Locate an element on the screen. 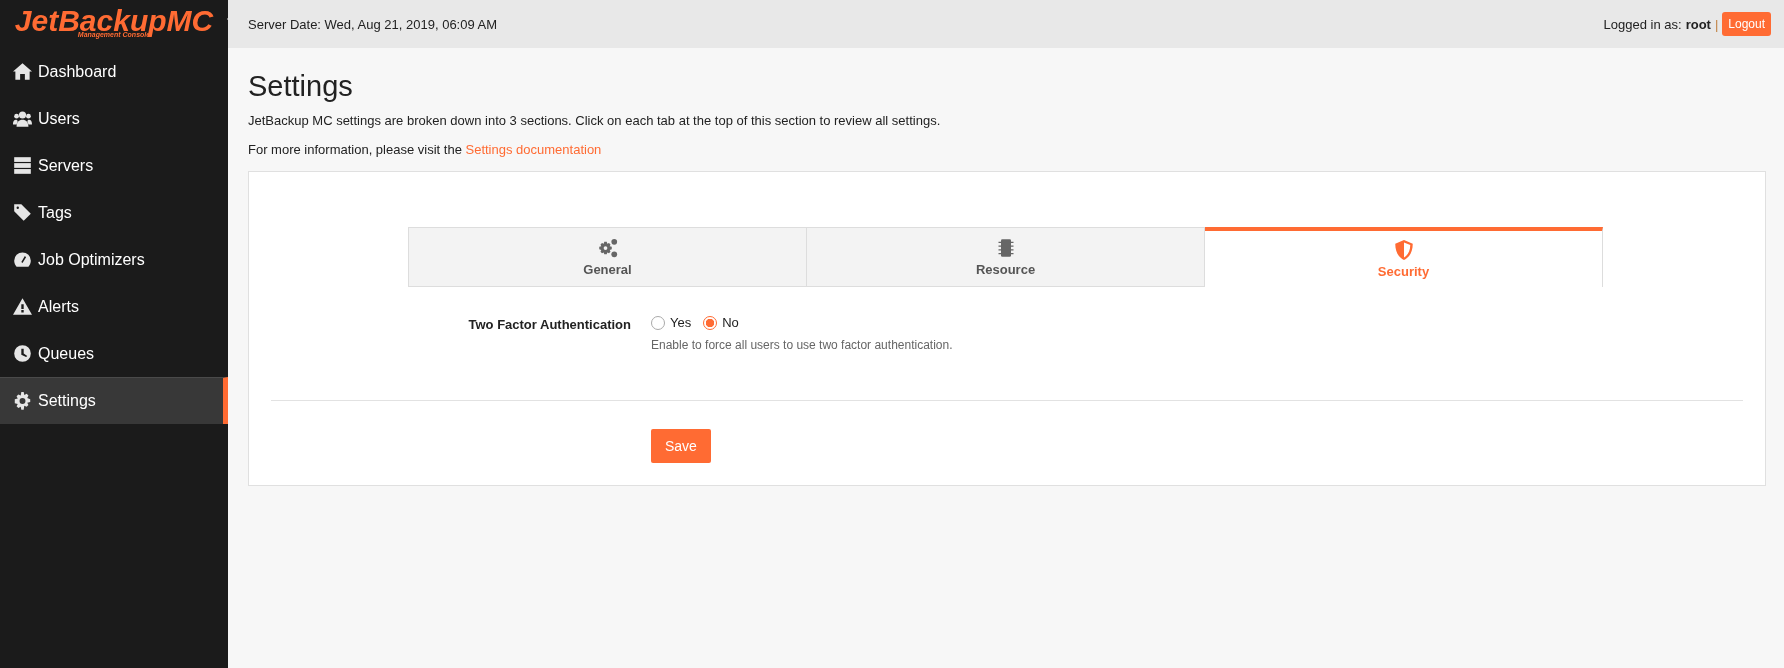  radio-label: No is located at coordinates (730, 322).